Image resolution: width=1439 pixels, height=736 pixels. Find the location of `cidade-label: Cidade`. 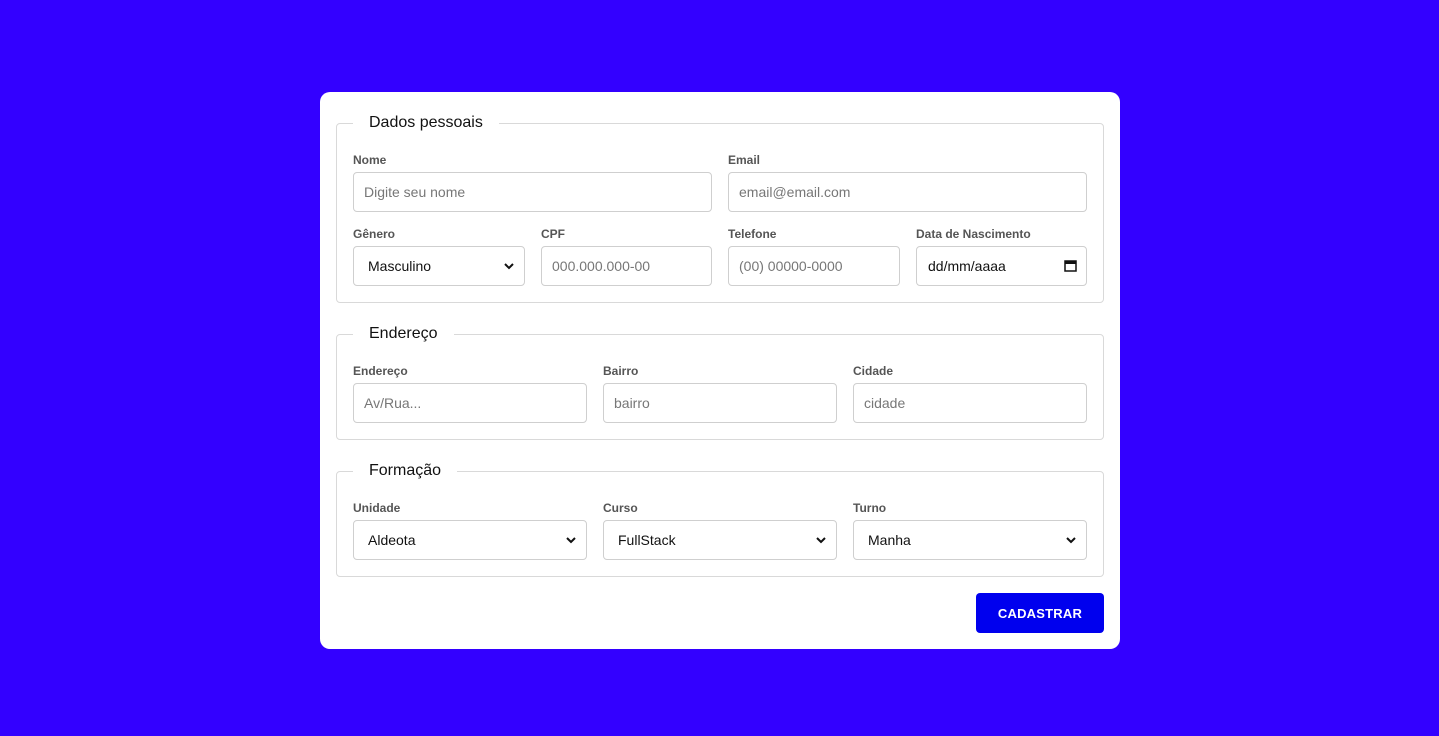

cidade-label: Cidade is located at coordinates (873, 371).